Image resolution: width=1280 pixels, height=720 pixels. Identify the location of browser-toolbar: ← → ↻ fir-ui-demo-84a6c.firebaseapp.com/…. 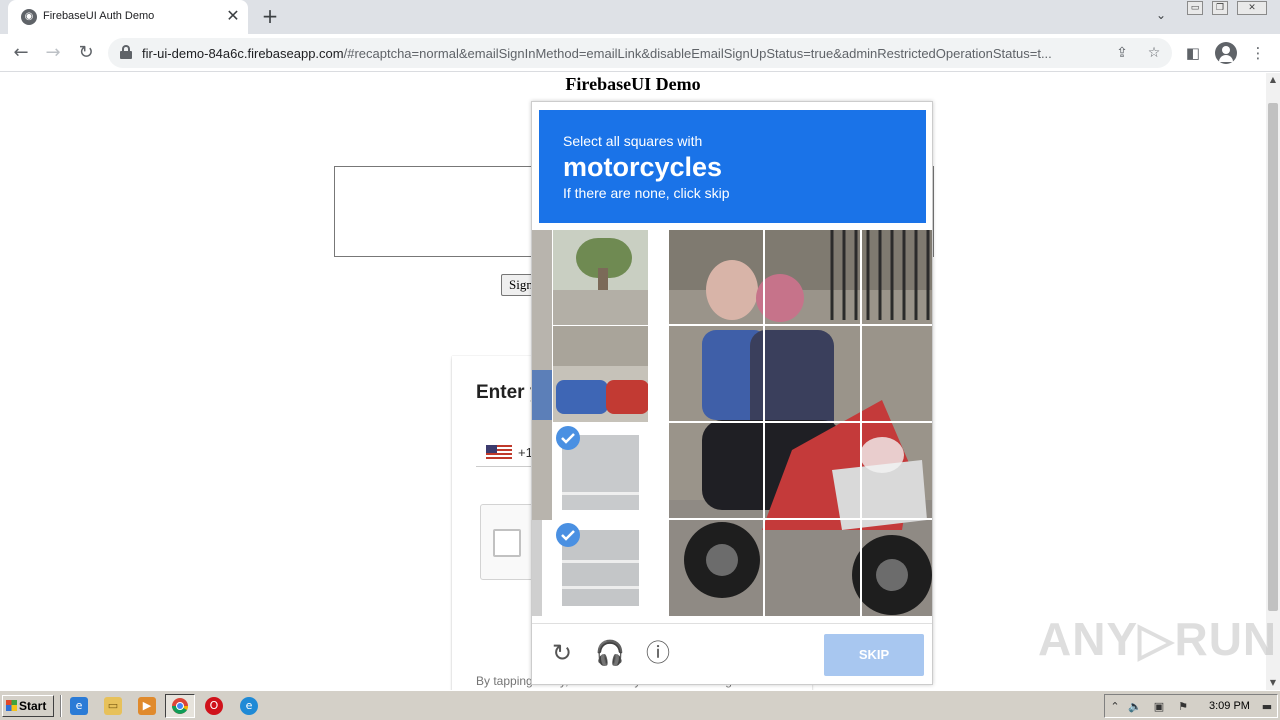
(640, 53).